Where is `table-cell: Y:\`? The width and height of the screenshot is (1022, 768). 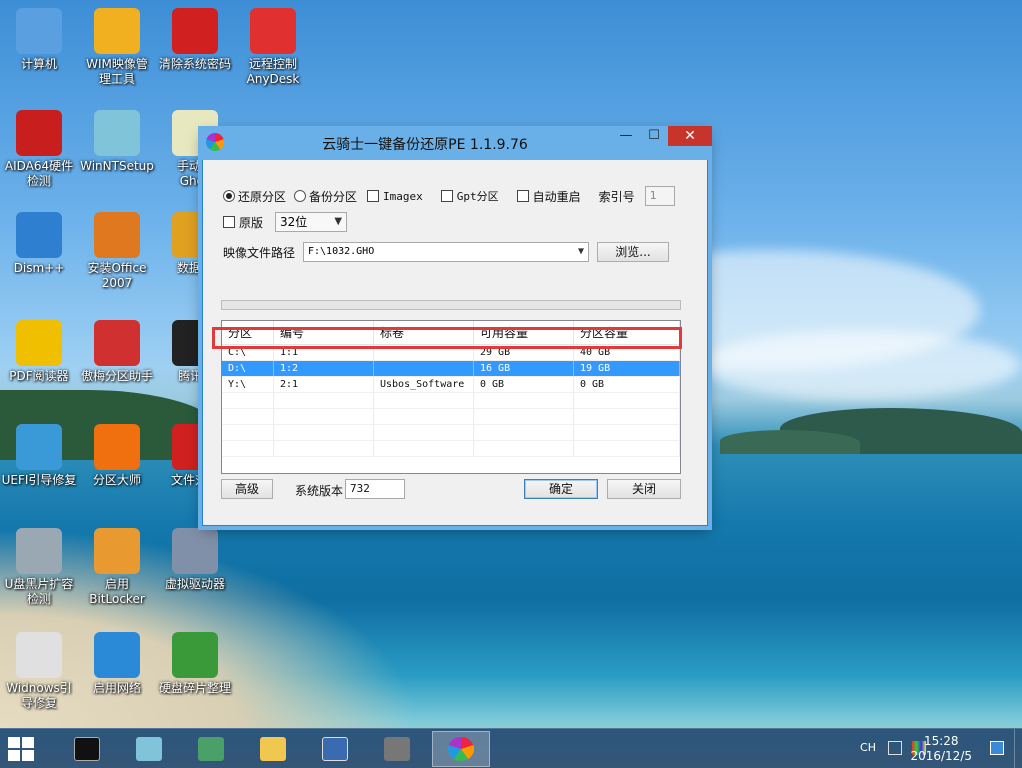 table-cell: Y:\ is located at coordinates (248, 384).